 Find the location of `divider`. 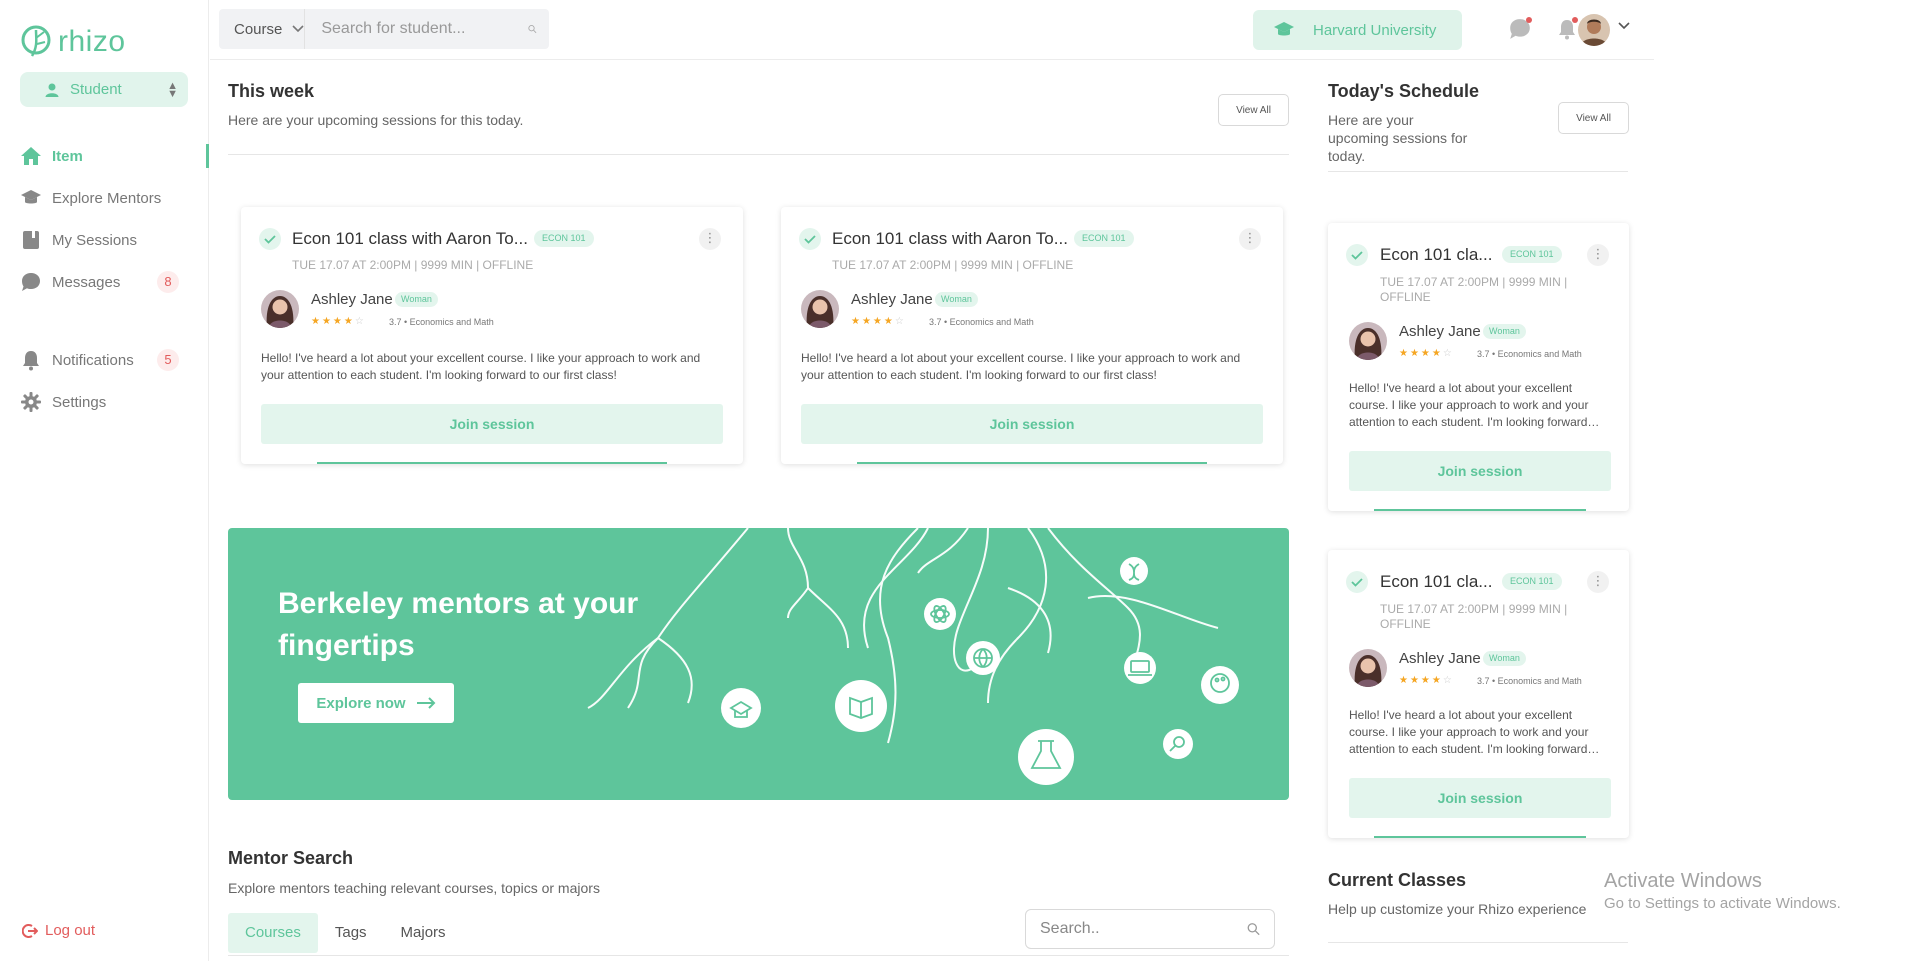

divider is located at coordinates (1478, 942).